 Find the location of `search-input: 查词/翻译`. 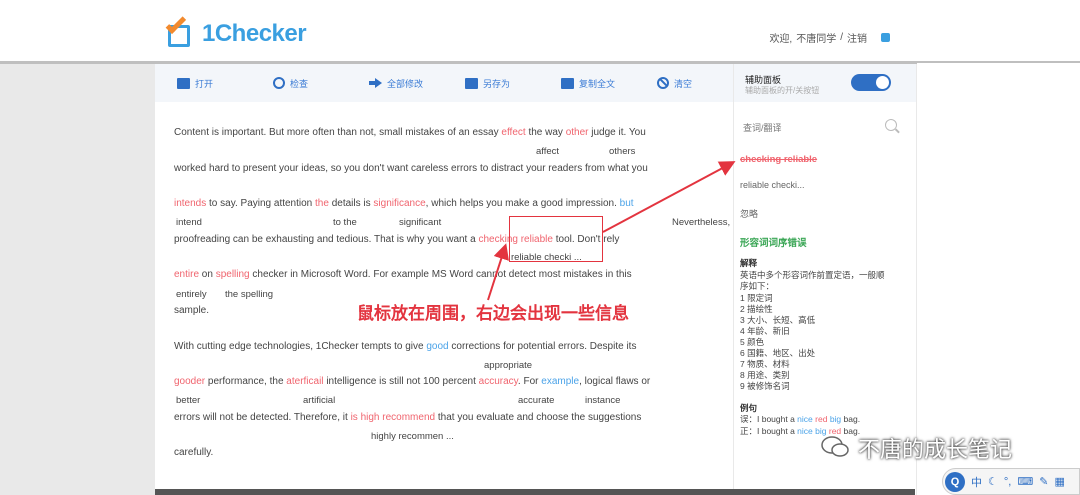

search-input: 查词/翻译 is located at coordinates (762, 127).